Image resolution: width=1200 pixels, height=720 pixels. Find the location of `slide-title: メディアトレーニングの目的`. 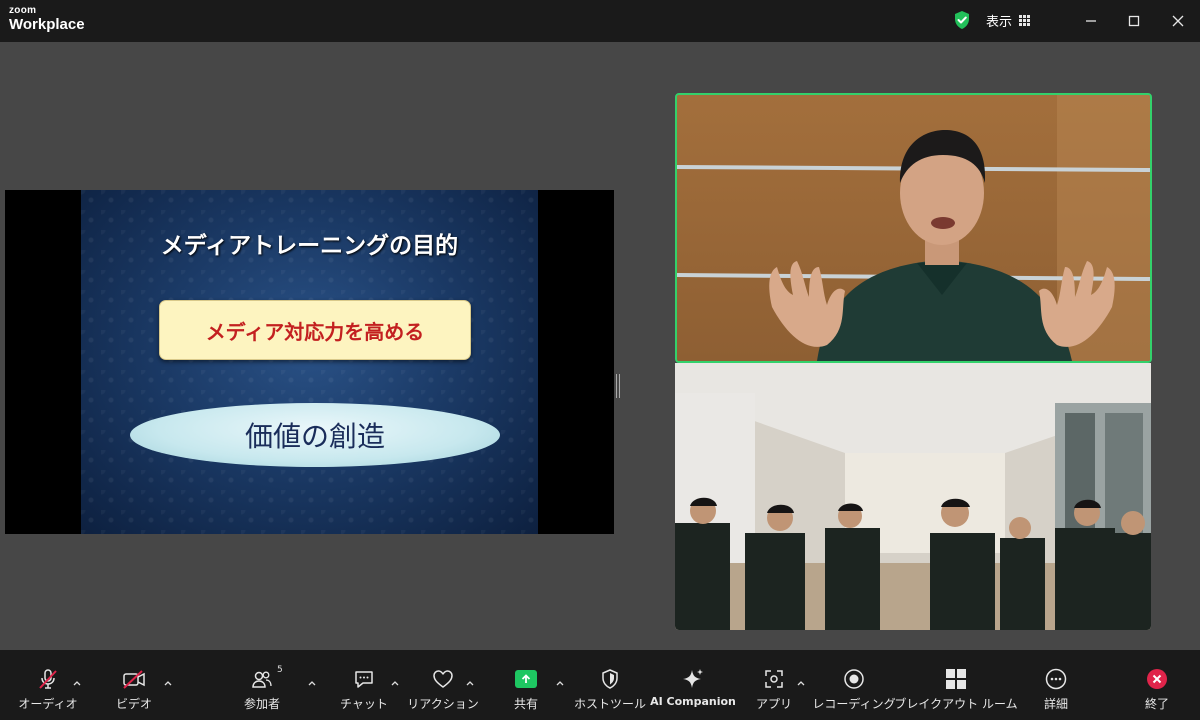

slide-title: メディアトレーニングの目的 is located at coordinates (309, 246).